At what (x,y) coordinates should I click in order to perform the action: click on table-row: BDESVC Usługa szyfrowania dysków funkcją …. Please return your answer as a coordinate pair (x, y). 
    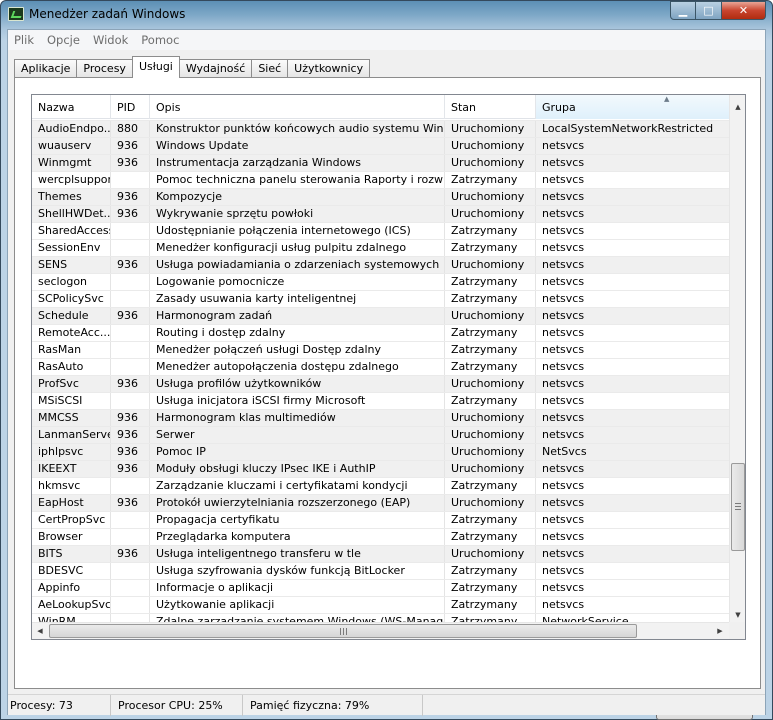
    Looking at the image, I should click on (380, 570).